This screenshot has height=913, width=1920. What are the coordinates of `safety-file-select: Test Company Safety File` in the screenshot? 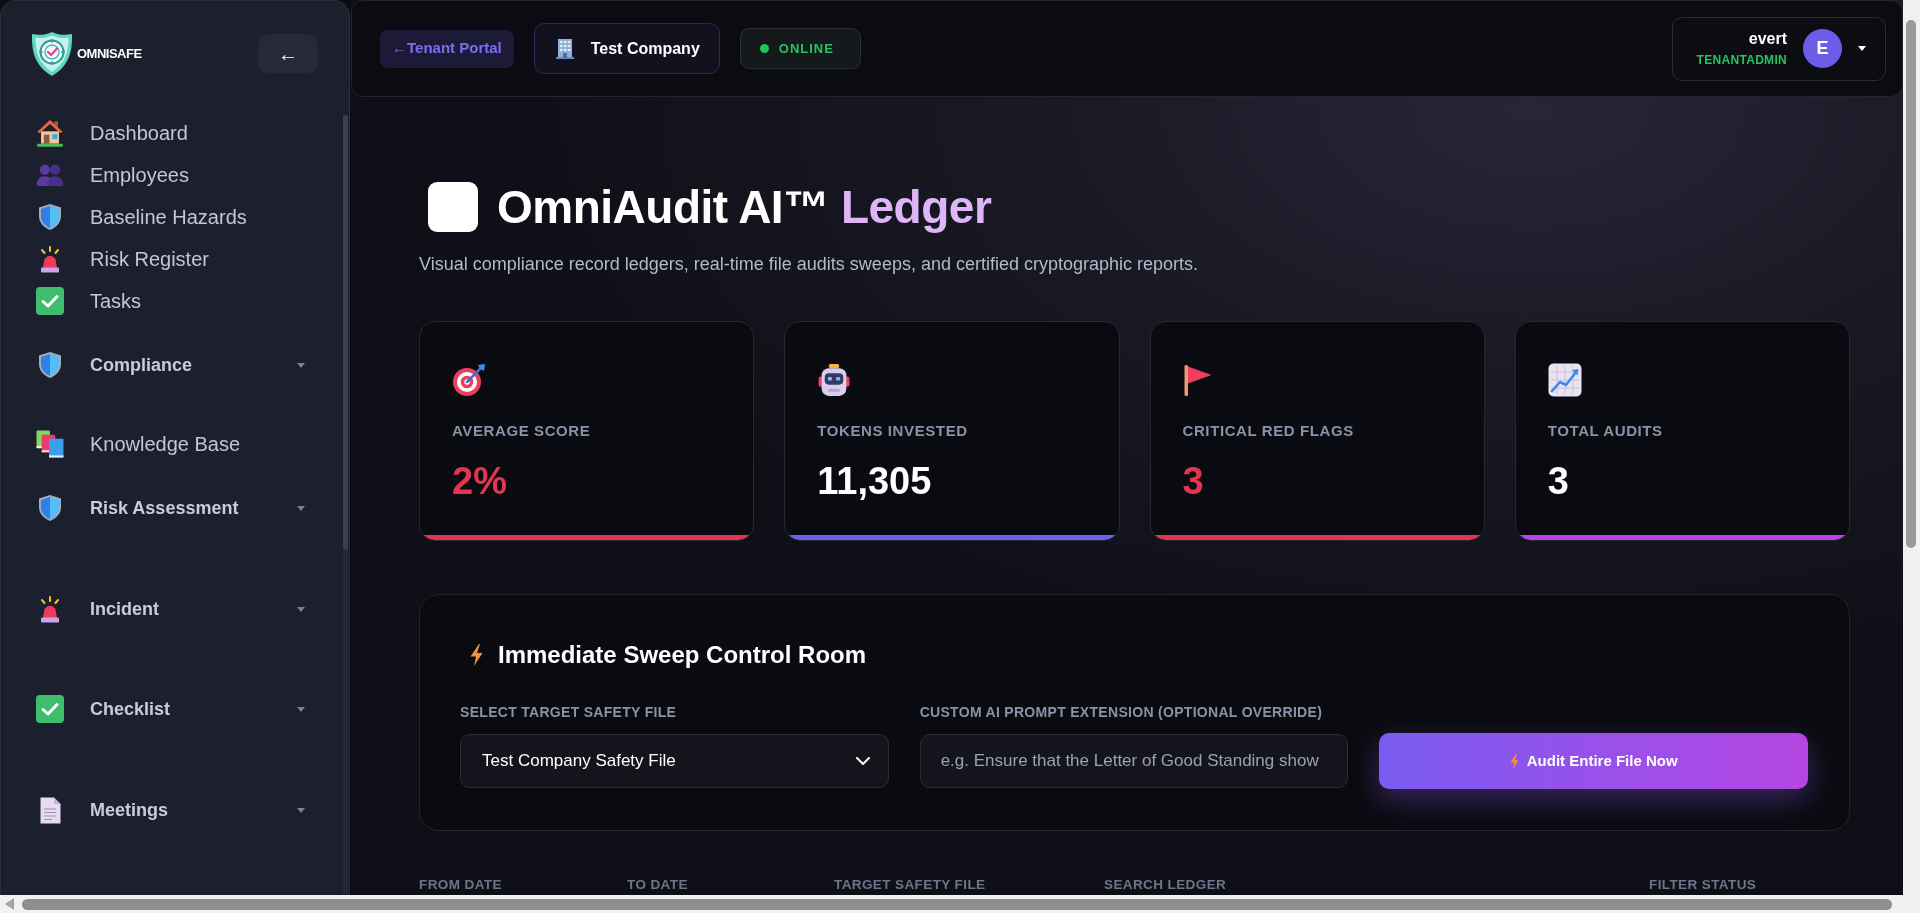 It's located at (674, 761).